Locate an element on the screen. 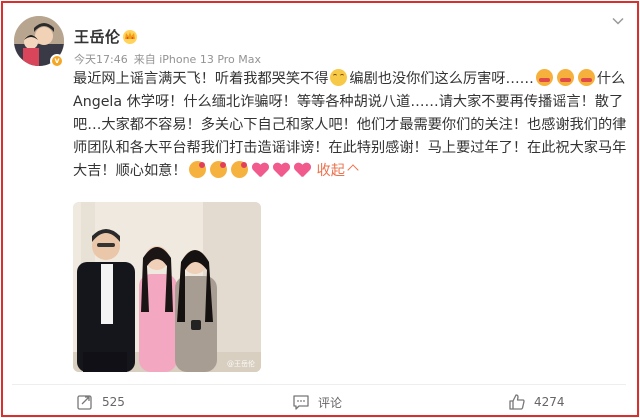  post-time: 今天17:46 is located at coordinates (101, 59).